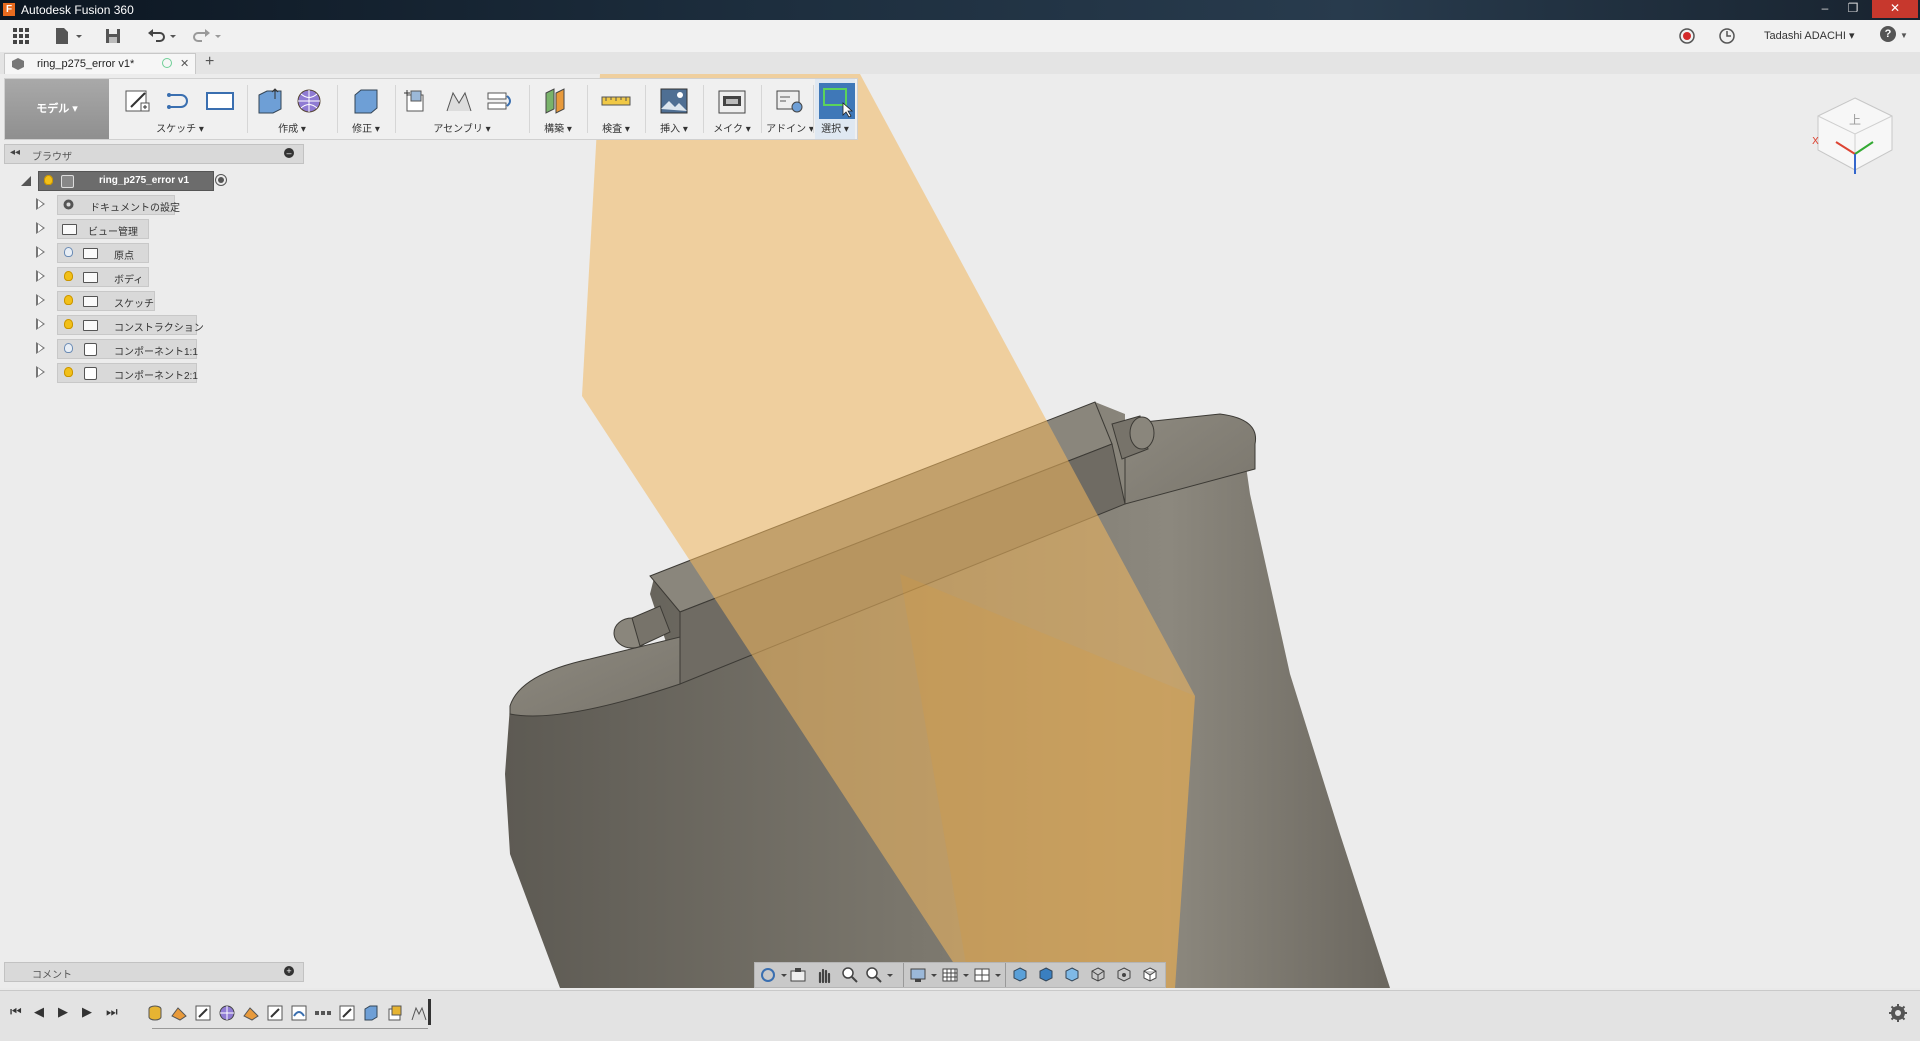  Describe the element at coordinates (1825, 9) in the screenshot. I see `minimize-button: –` at that location.